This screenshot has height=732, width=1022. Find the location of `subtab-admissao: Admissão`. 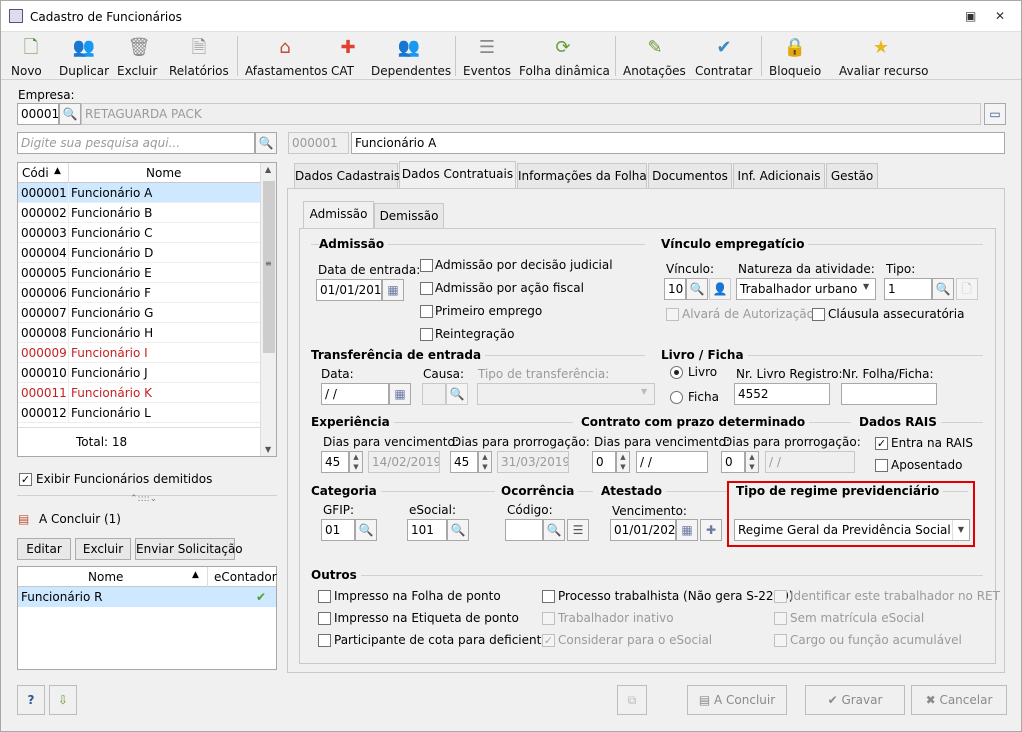

subtab-admissao: Admissão is located at coordinates (338, 215).